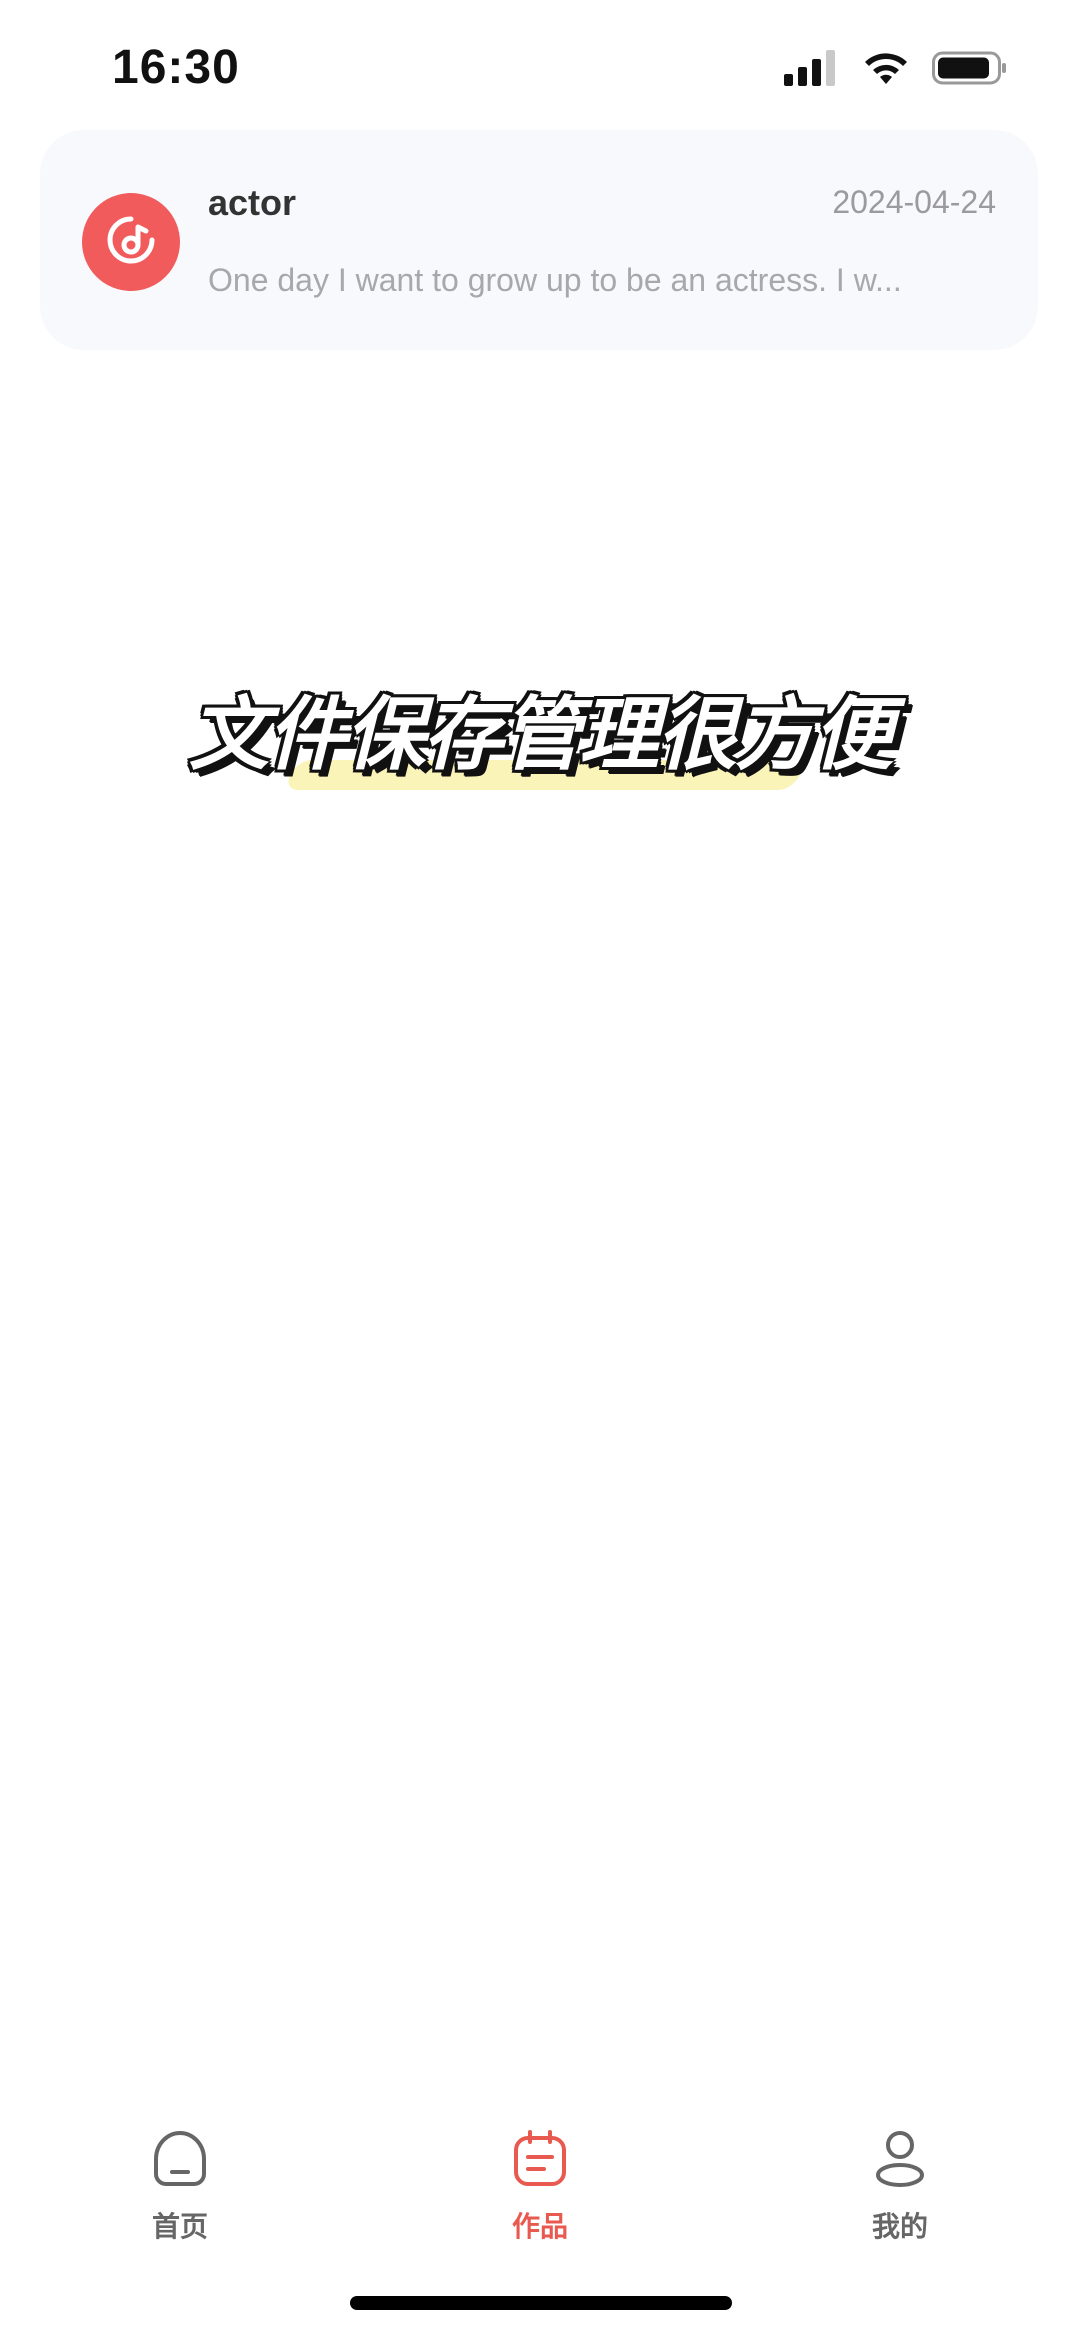 Image resolution: width=1080 pixels, height=2337 pixels. I want to click on cellular-signal-icon, so click(812, 68).